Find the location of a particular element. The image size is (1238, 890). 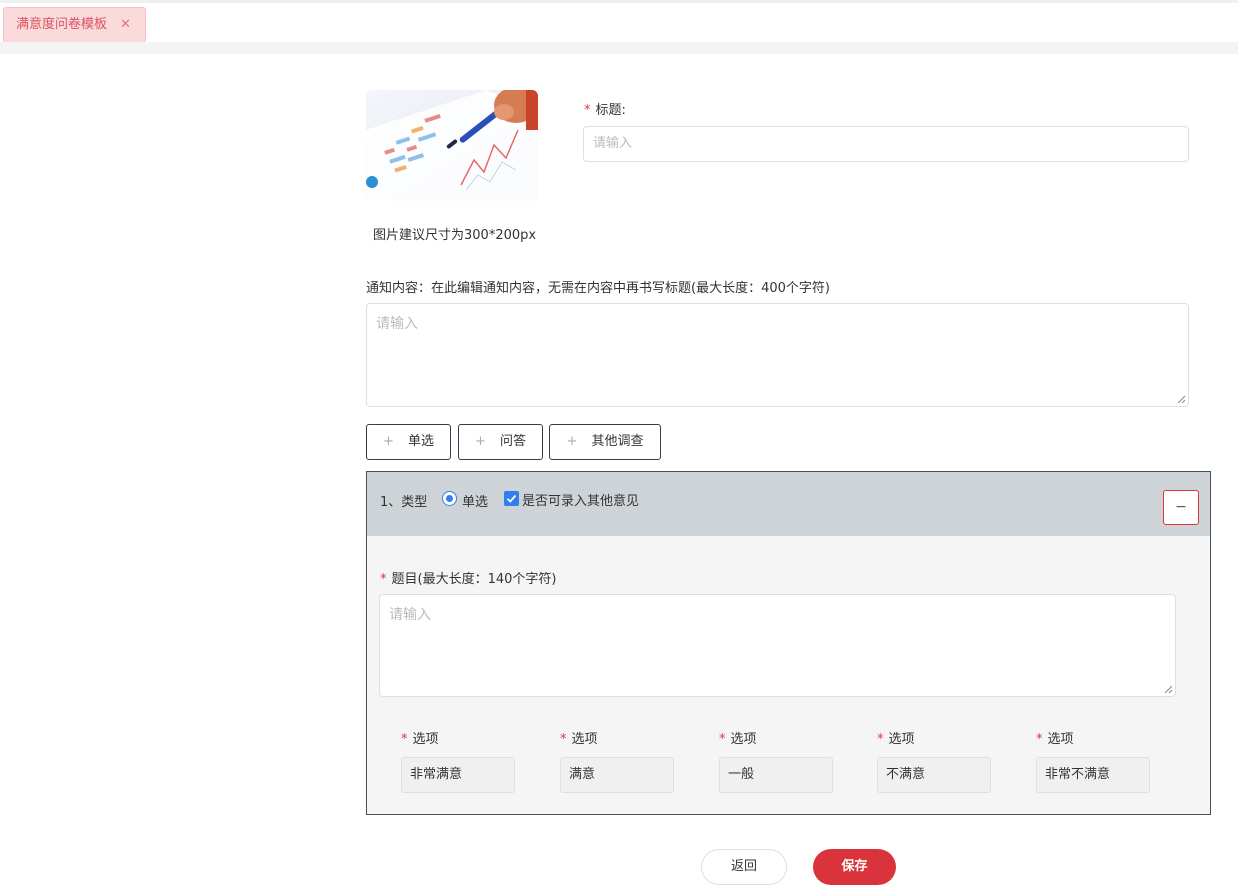

add-other-survey-button: + 其他调查 is located at coordinates (605, 442).